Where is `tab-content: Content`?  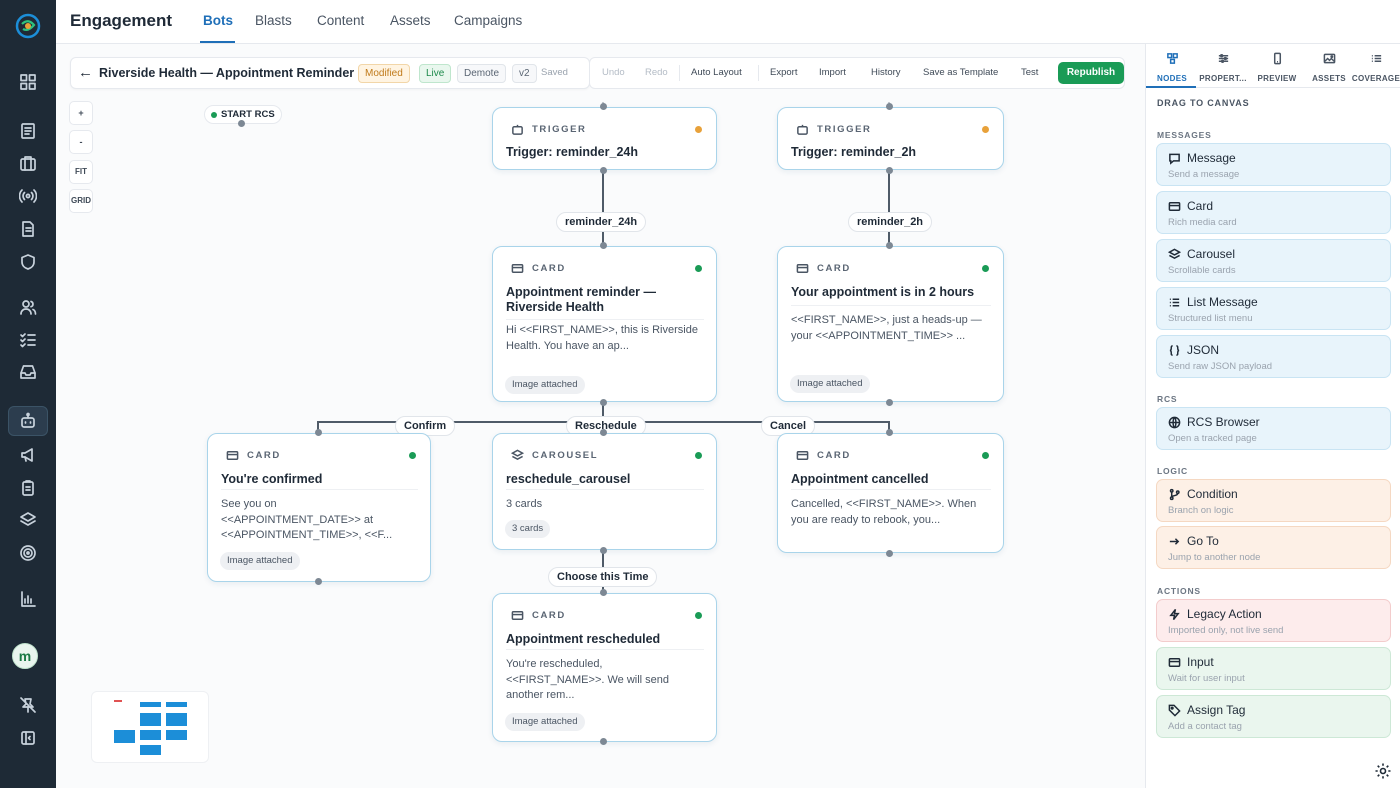 tab-content: Content is located at coordinates (340, 20).